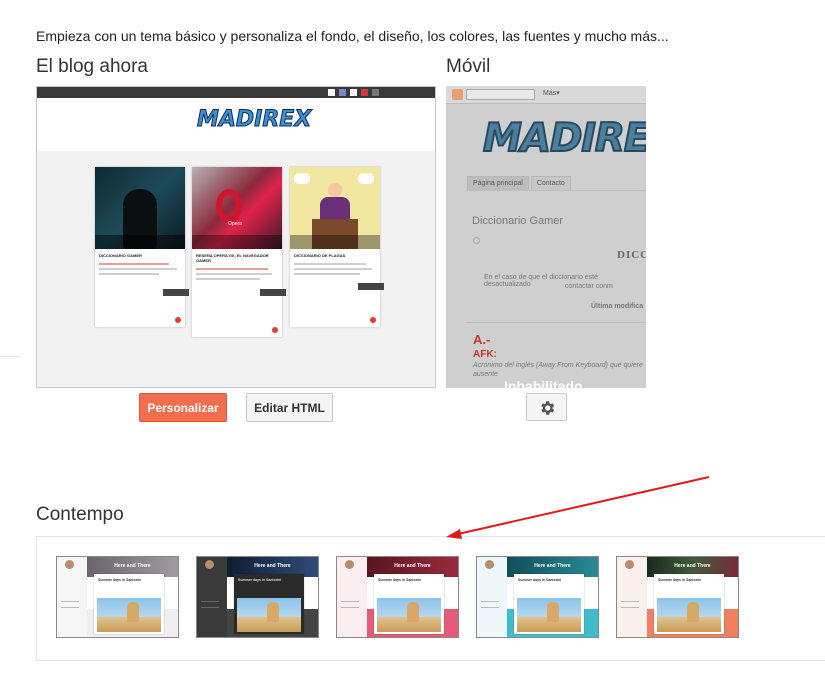  What do you see at coordinates (289, 407) in the screenshot?
I see `edit-html-button: Editar HTML` at bounding box center [289, 407].